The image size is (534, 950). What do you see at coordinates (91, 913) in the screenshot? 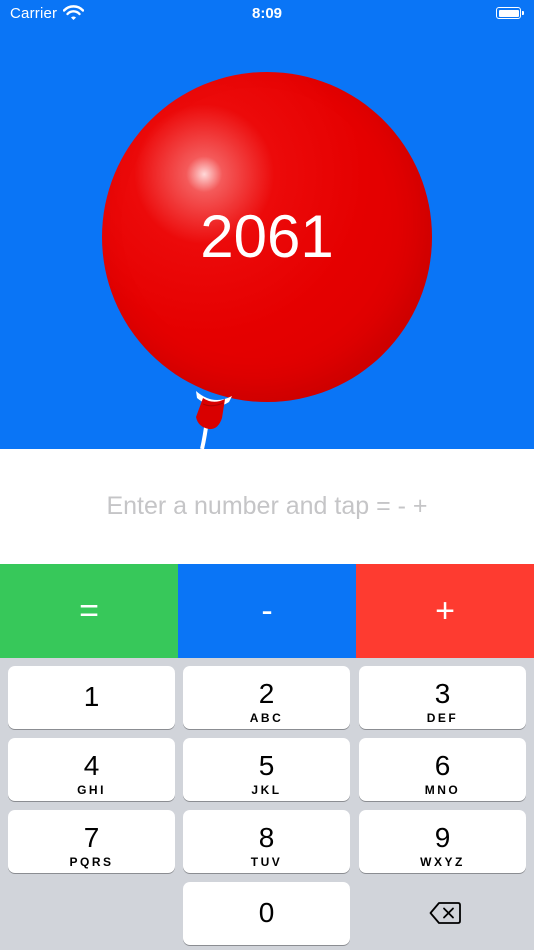
I see `keypad-empty-slot` at bounding box center [91, 913].